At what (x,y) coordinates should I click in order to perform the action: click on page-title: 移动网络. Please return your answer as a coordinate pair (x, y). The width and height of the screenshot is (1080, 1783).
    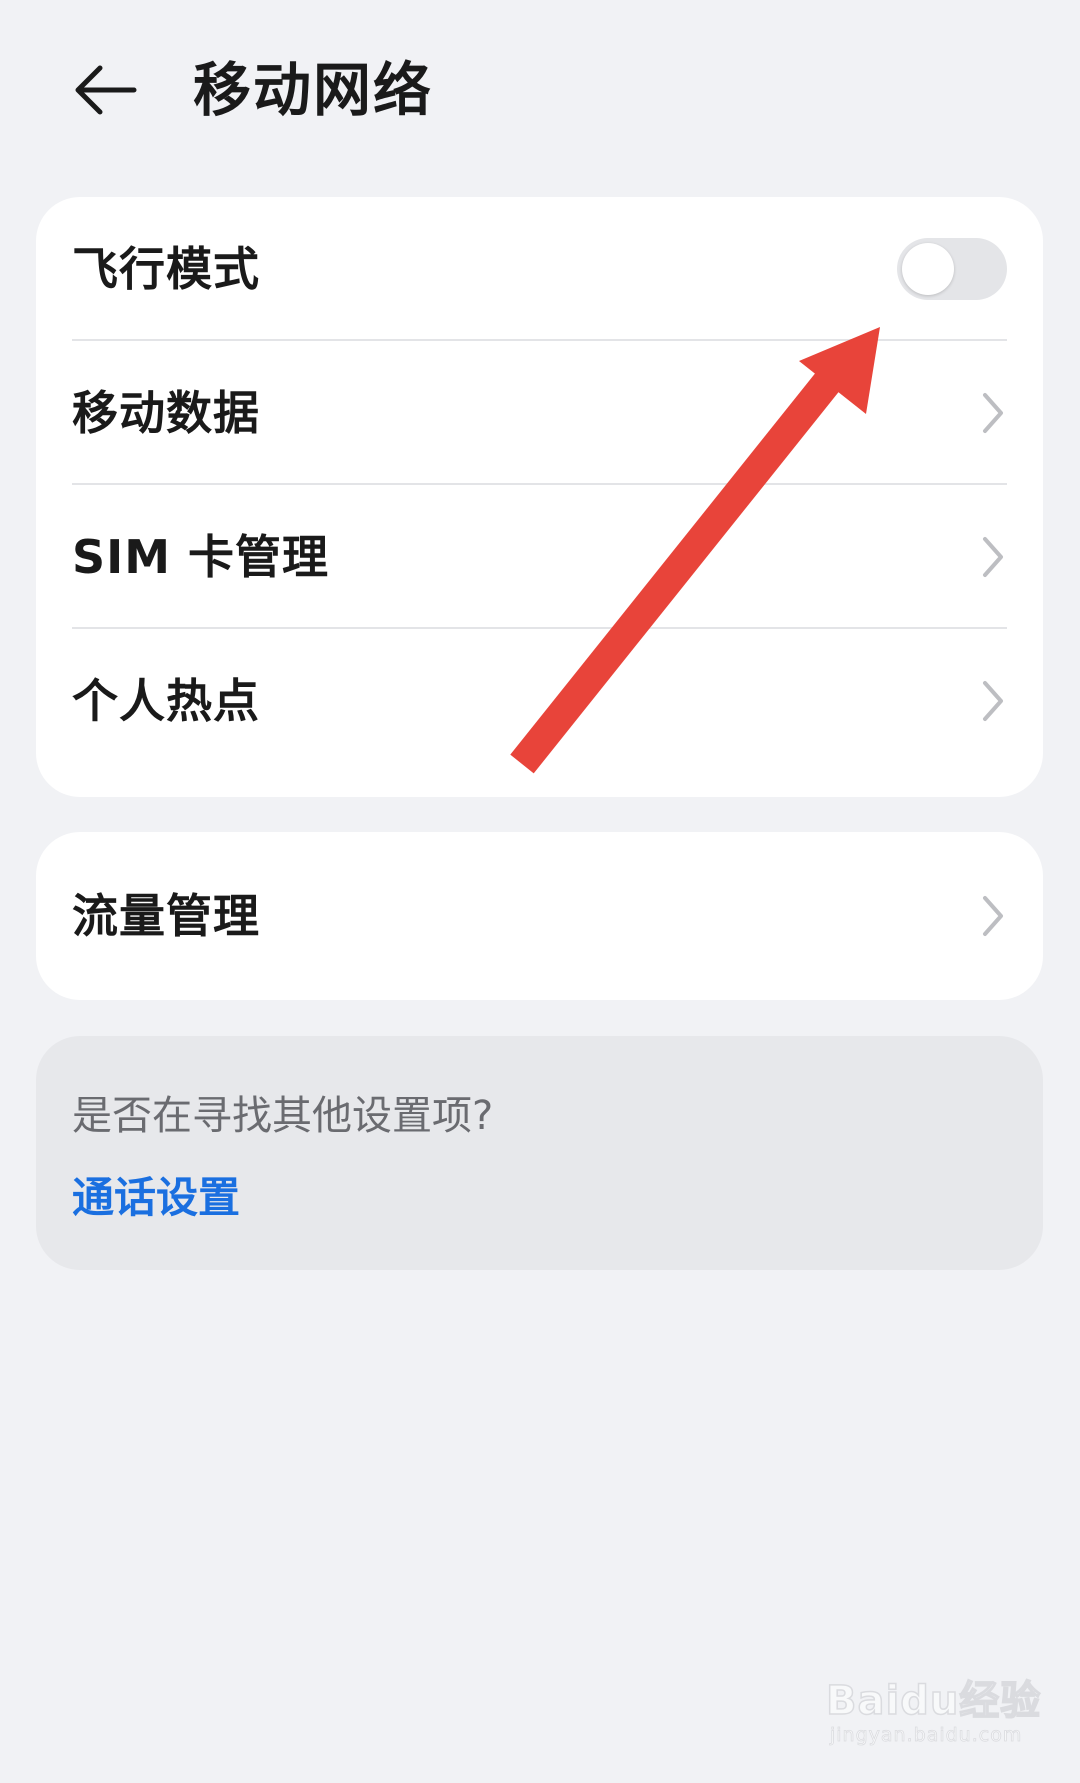
    Looking at the image, I should click on (313, 90).